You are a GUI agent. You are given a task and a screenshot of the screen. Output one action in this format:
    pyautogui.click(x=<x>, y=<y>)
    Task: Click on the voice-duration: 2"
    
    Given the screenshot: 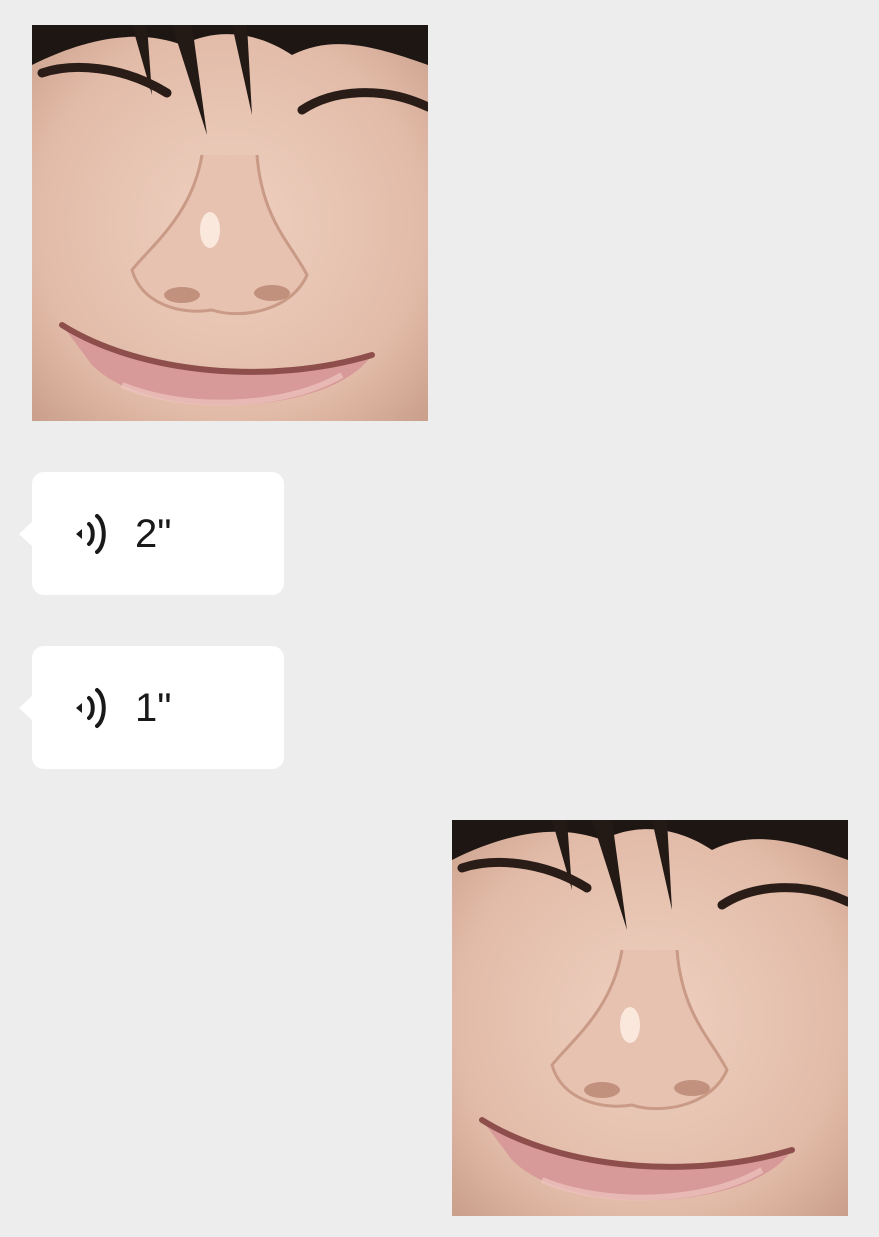 What is the action you would take?
    pyautogui.click(x=153, y=534)
    